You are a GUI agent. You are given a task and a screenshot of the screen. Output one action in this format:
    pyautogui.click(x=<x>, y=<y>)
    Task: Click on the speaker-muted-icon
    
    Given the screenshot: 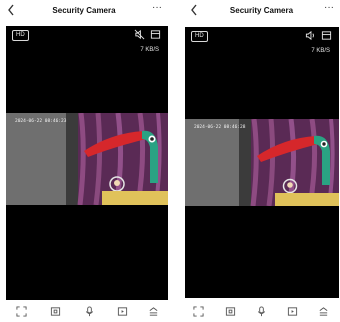 What is the action you would take?
    pyautogui.click(x=139, y=34)
    